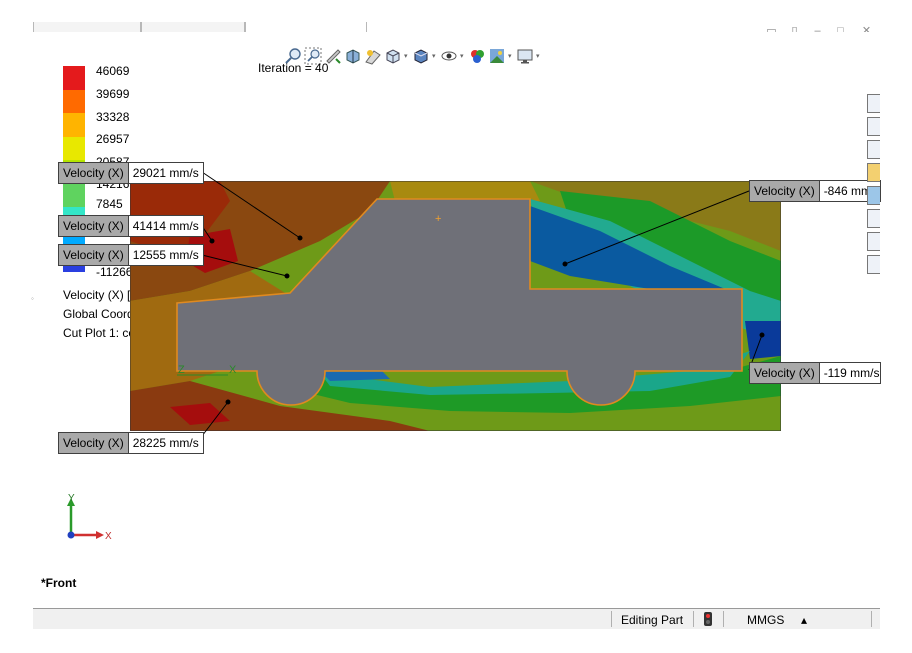 The image size is (912, 653). What do you see at coordinates (456, 618) in the screenshot?
I see `status-bar: Editing Part MMGS ▴` at bounding box center [456, 618].